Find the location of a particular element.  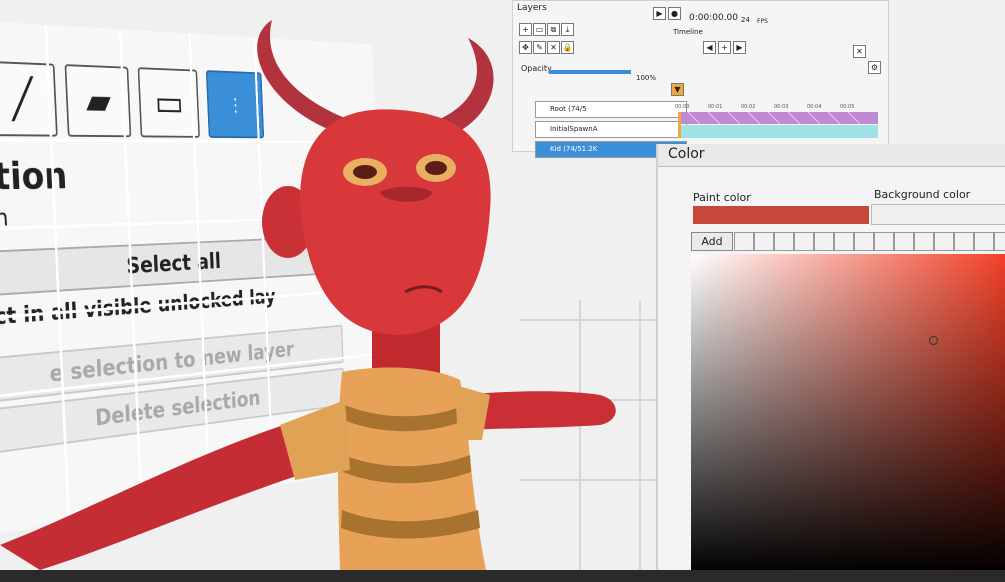

taskbar is located at coordinates (502, 576).